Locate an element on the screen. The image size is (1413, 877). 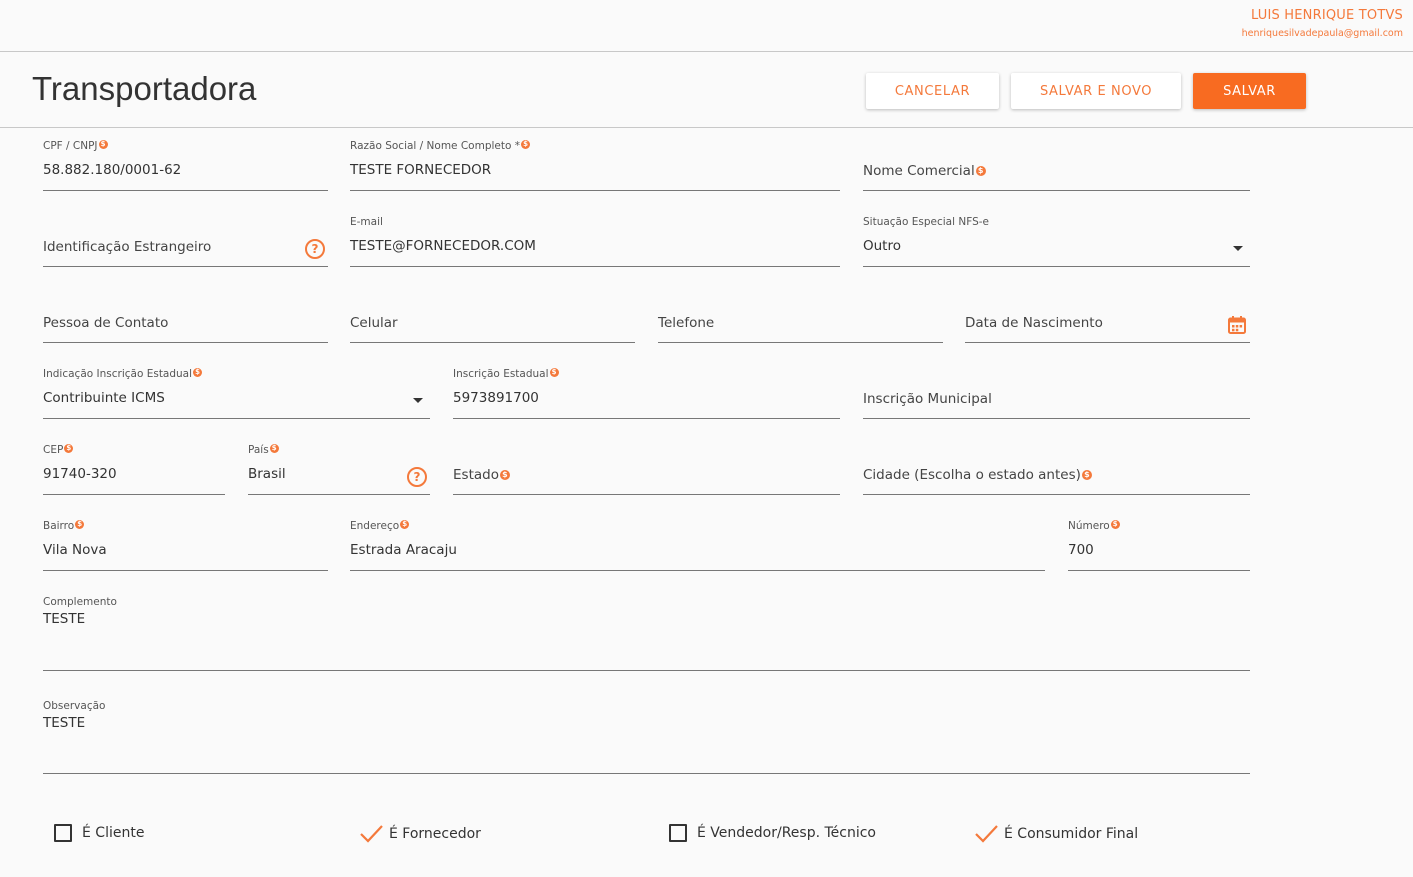
observacao-field: Observação TESTE is located at coordinates (646, 736).